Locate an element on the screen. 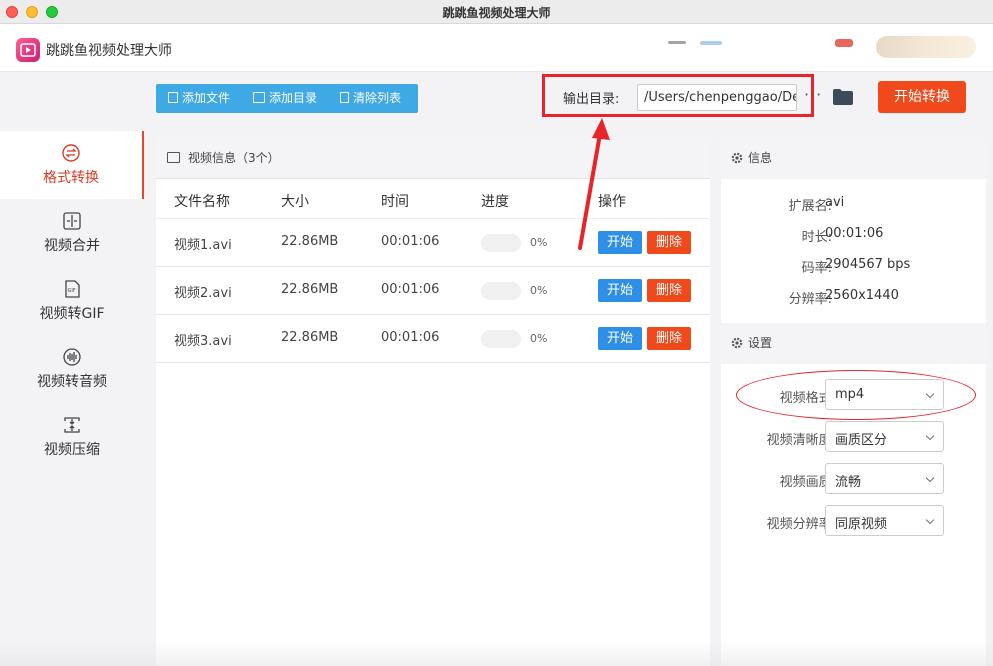  header-user-banner is located at coordinates (926, 47).